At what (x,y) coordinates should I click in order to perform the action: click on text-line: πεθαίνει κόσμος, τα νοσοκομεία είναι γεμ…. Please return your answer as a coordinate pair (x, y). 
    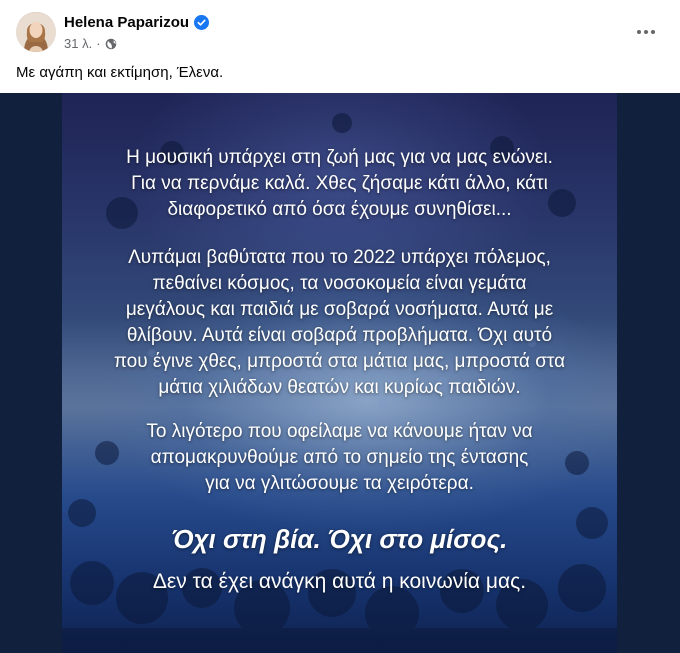
    Looking at the image, I should click on (339, 283).